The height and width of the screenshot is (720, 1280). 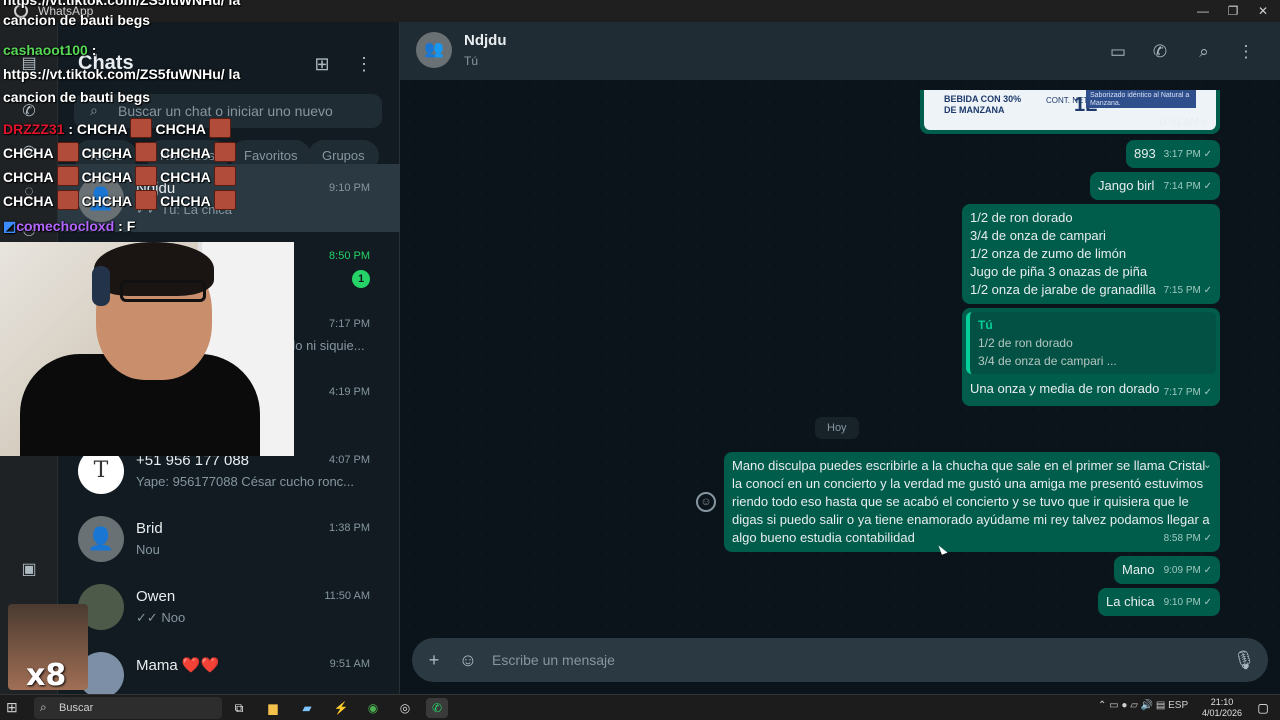 What do you see at coordinates (706, 502) in the screenshot?
I see `react-emoji-icon: ☺` at bounding box center [706, 502].